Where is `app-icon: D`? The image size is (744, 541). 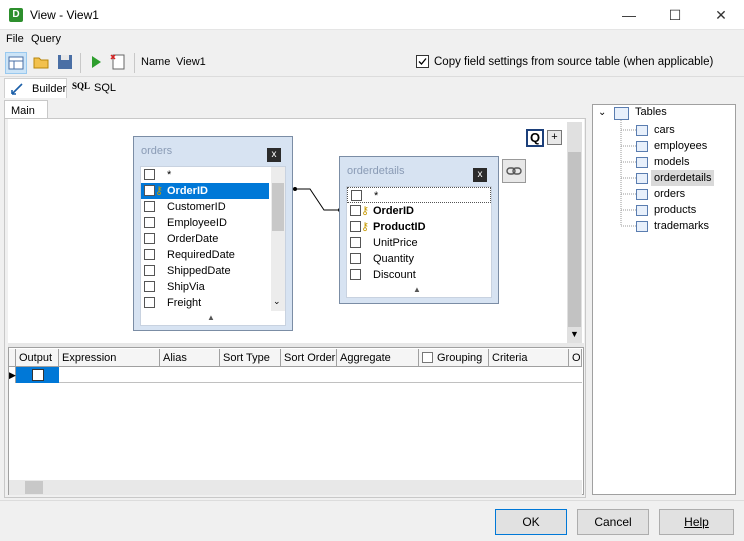 app-icon: D is located at coordinates (16, 15).